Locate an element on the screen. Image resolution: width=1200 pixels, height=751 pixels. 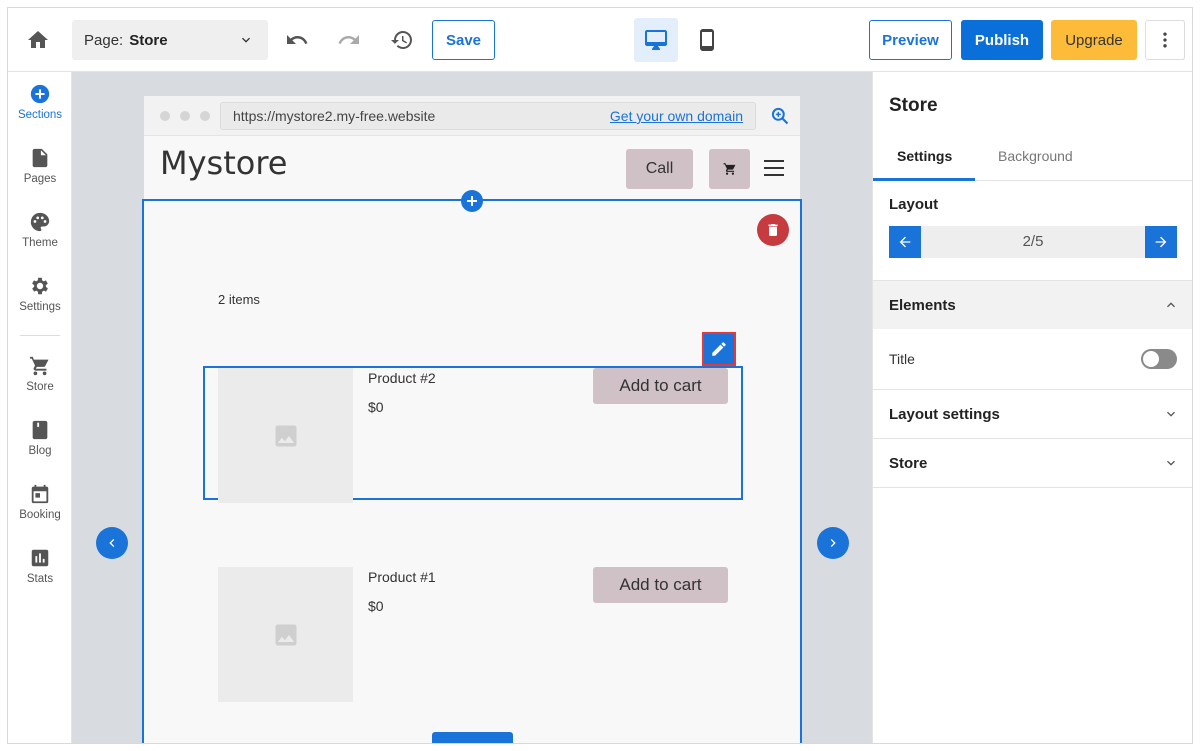
sidebar-item-store: Store is located at coordinates (40, 383).